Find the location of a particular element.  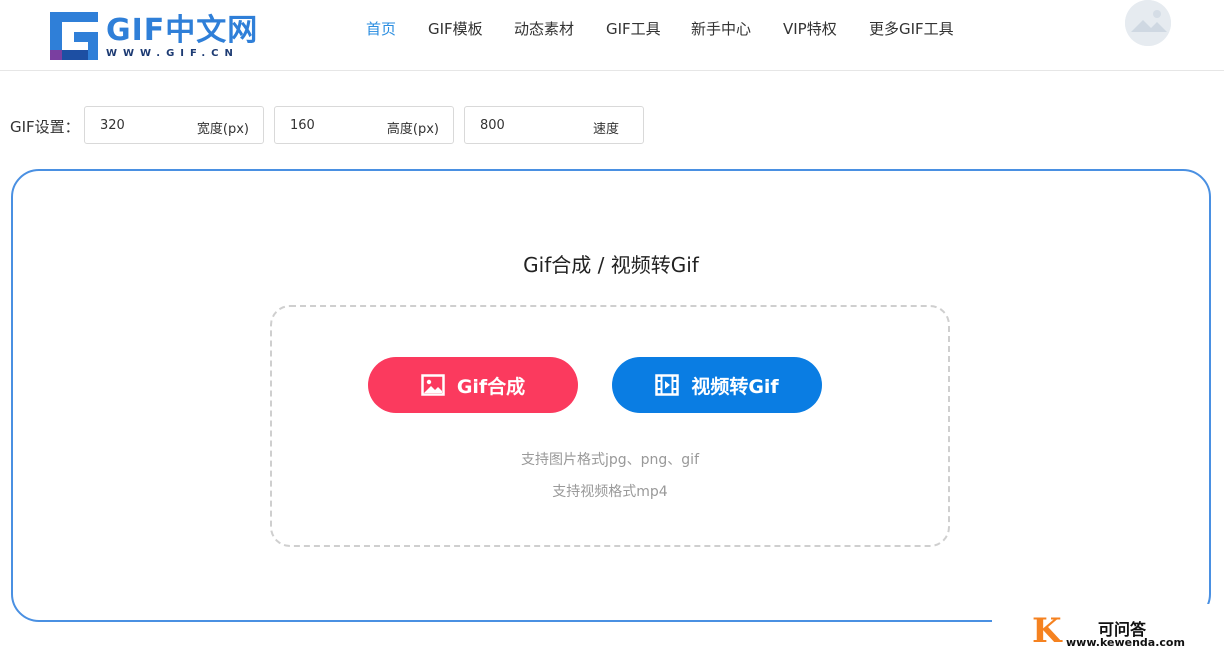

video-format-hint: 支持视频格式mp4 is located at coordinates (610, 492).